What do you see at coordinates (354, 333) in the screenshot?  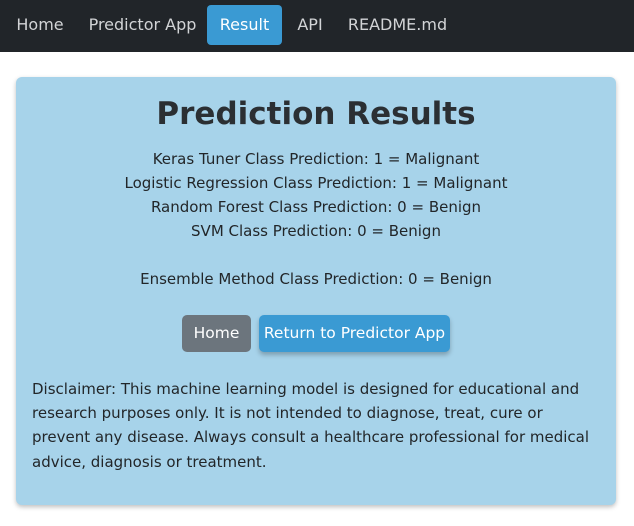 I see `return-to-predictor-button: Return to Predictor App` at bounding box center [354, 333].